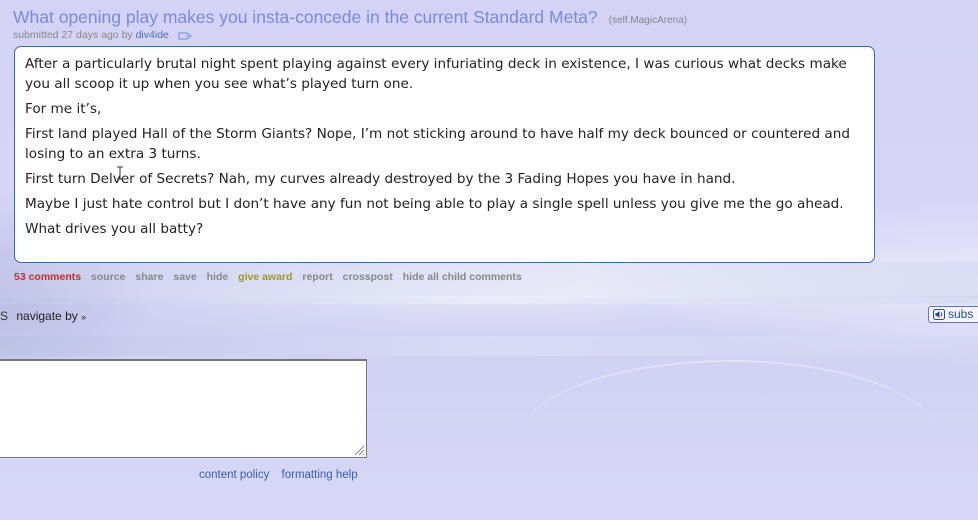  I want to click on share-button: share, so click(149, 277).